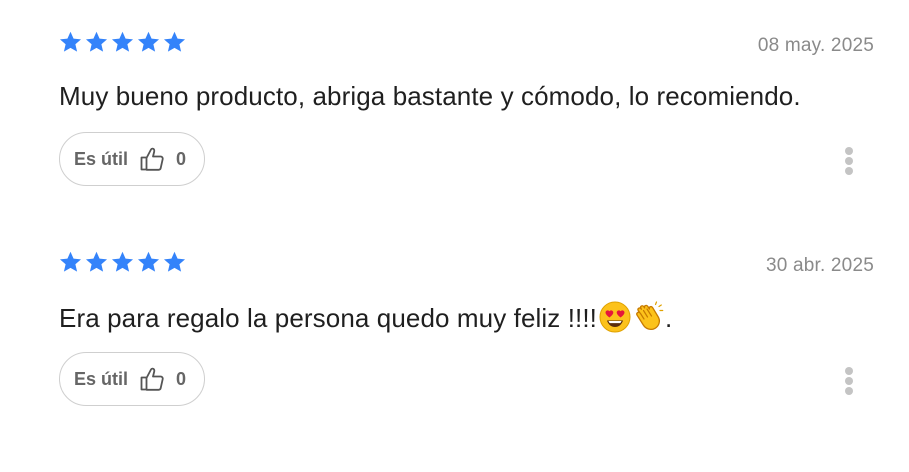  Describe the element at coordinates (669, 318) in the screenshot. I see `review-text-suffix: .` at that location.